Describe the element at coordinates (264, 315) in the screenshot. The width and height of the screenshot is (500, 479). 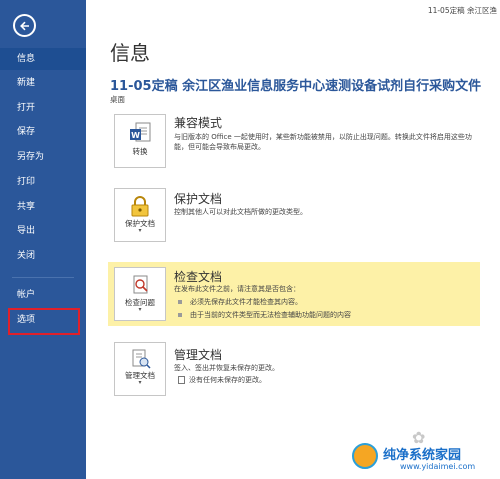
I see `inspect-bullet-2: 由于当前的文件类型而无法检查辅助功能问题的内容` at that location.